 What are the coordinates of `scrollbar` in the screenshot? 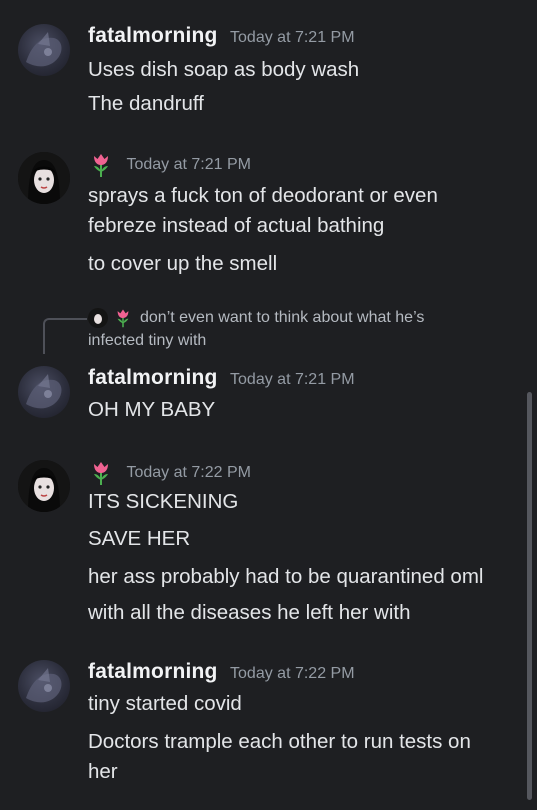 It's located at (529, 596).